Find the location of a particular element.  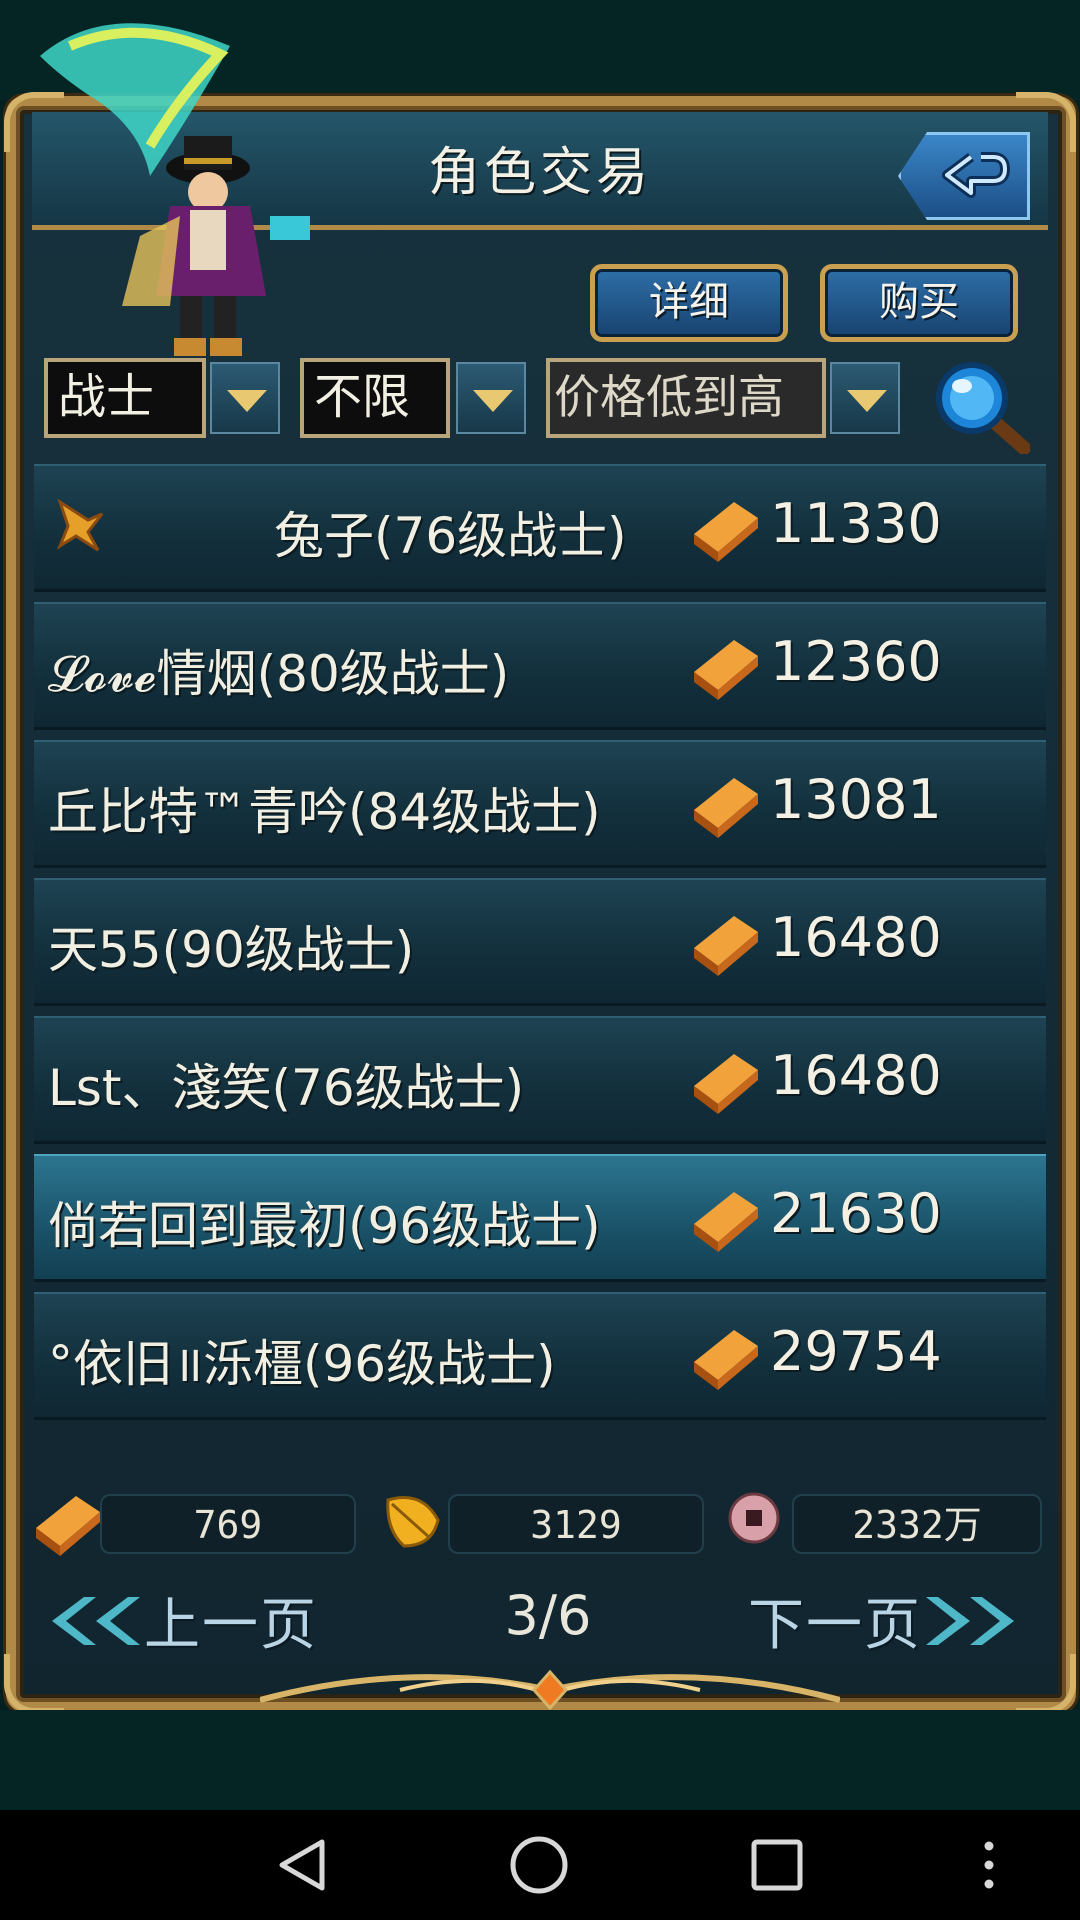

leaf-balance: 3129 is located at coordinates (576, 1524).